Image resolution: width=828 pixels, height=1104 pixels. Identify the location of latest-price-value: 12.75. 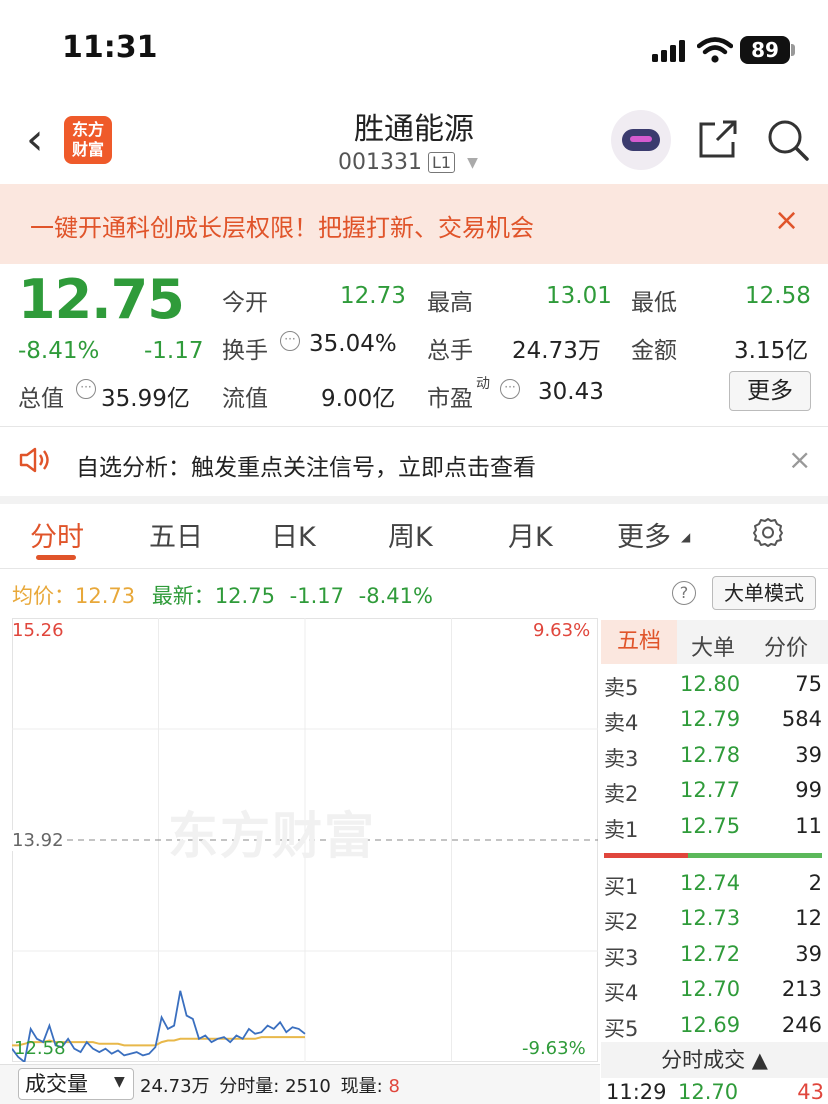
(244, 596).